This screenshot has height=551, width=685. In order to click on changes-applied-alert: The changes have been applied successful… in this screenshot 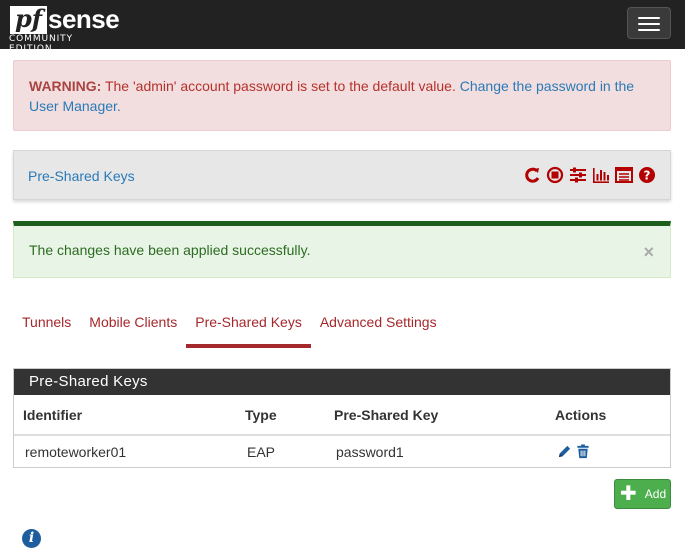, I will do `click(342, 249)`.